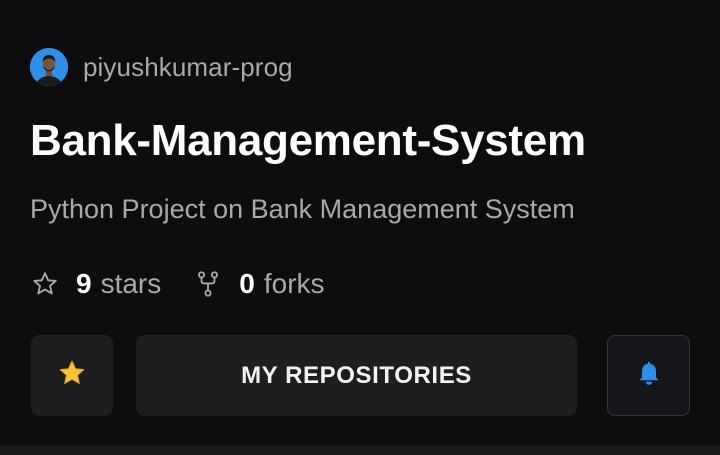  Describe the element at coordinates (131, 283) in the screenshot. I see `stars-label: stars` at that location.